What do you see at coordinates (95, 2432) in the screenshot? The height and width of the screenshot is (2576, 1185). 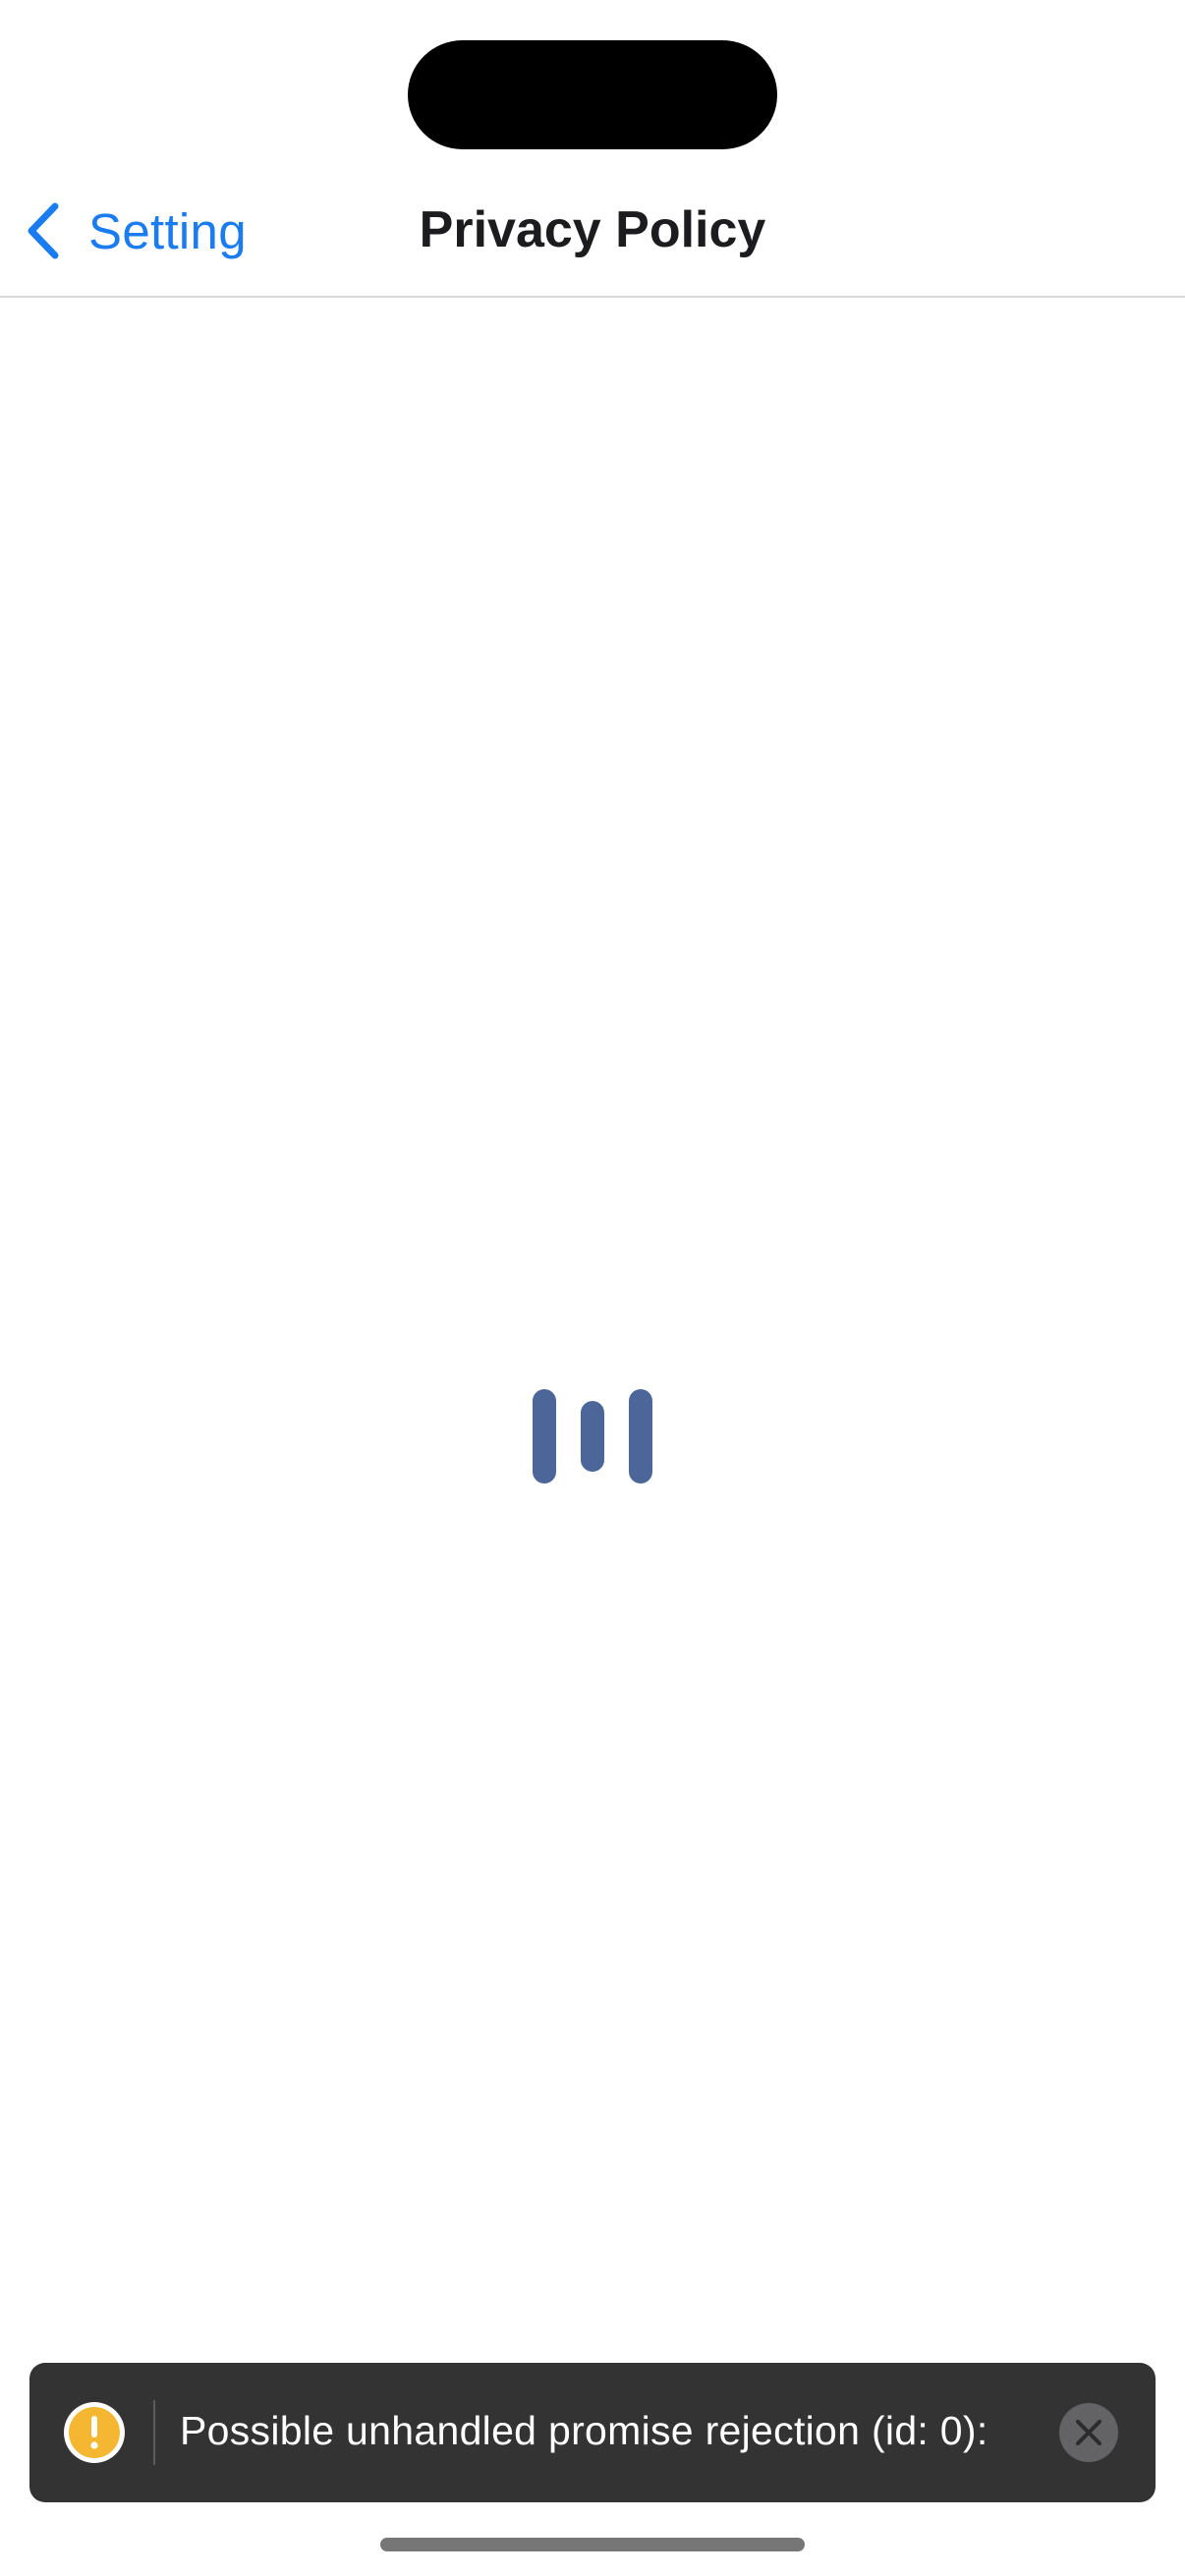 I see `warning-icon` at bounding box center [95, 2432].